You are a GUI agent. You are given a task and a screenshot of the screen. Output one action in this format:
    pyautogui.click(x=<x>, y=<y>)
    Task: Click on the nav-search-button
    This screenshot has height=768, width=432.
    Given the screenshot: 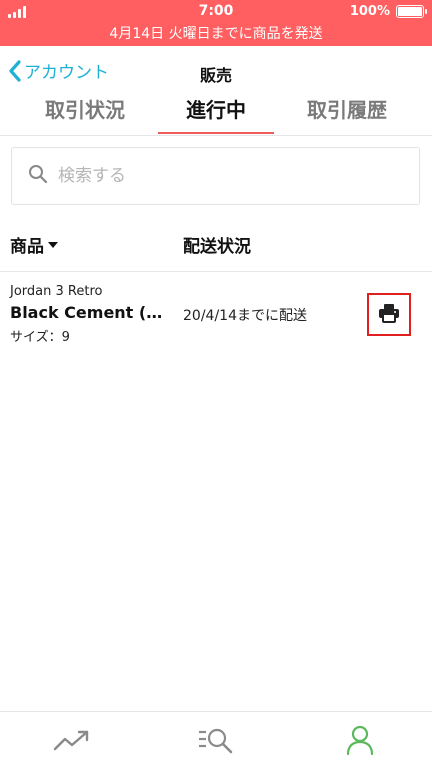 What is the action you would take?
    pyautogui.click(x=216, y=742)
    